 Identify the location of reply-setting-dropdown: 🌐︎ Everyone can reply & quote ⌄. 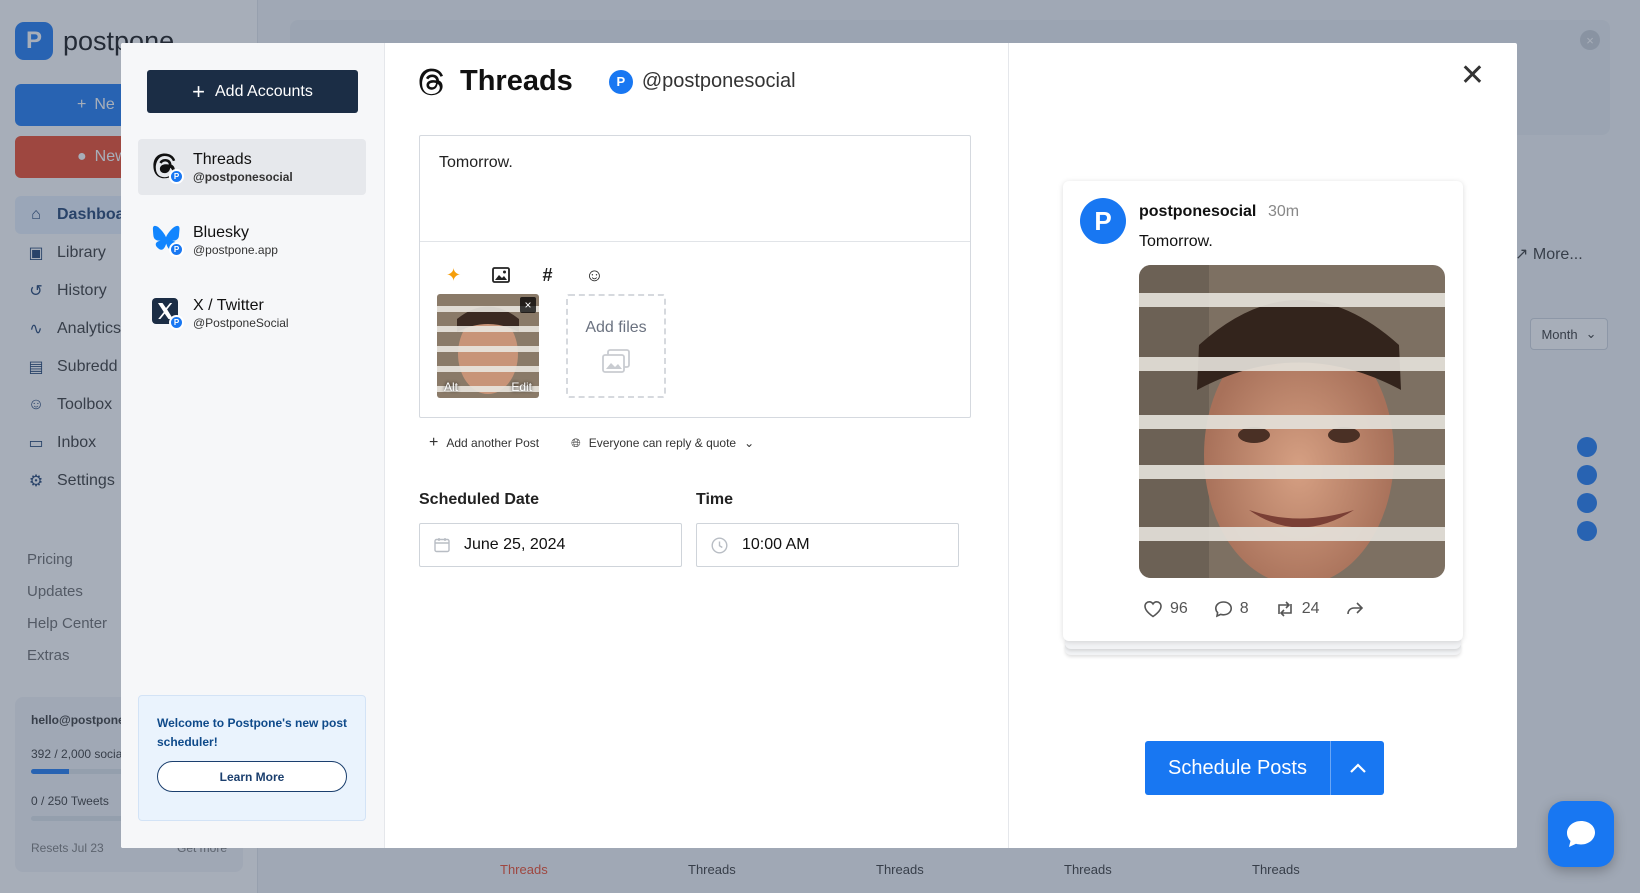
(662, 443).